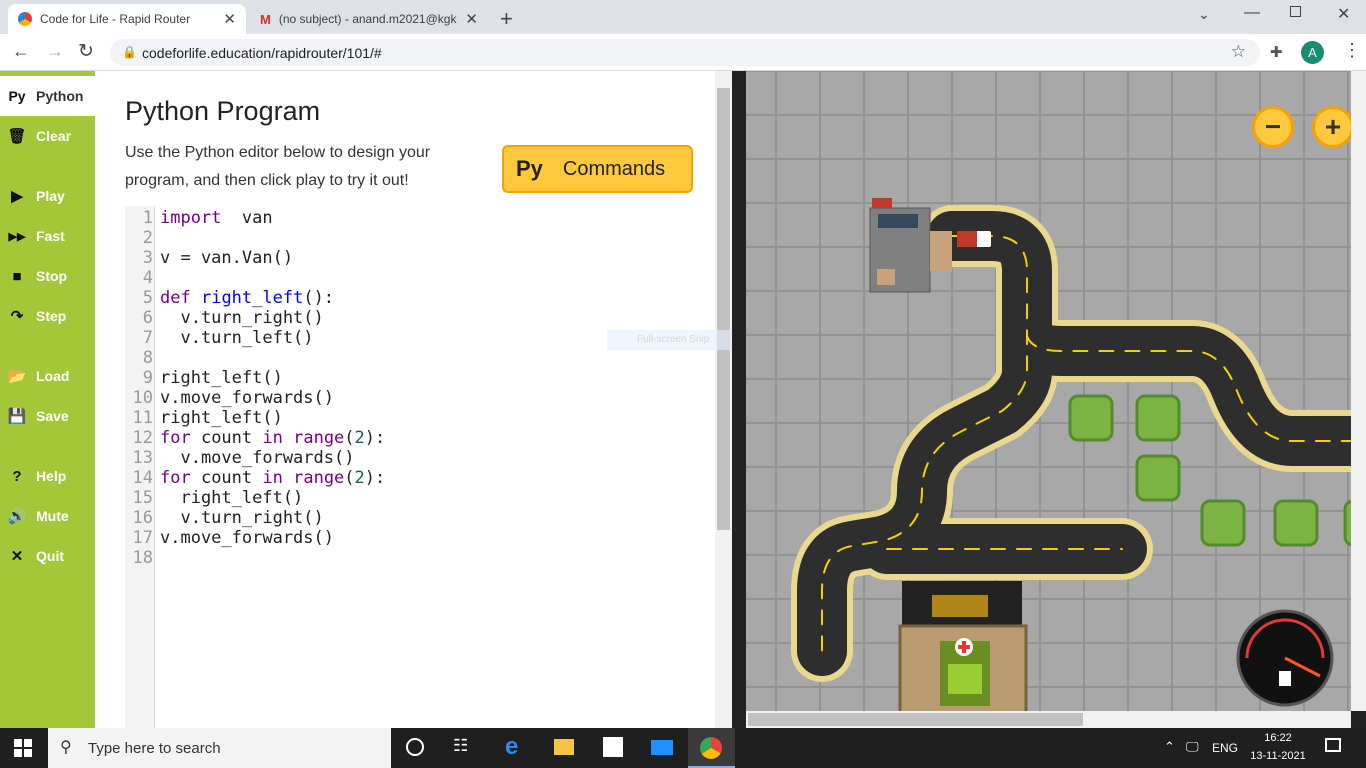 Image resolution: width=1366 pixels, height=768 pixels. Describe the element at coordinates (47, 416) in the screenshot. I see `sidebar-item-save: 💾 Save` at that location.